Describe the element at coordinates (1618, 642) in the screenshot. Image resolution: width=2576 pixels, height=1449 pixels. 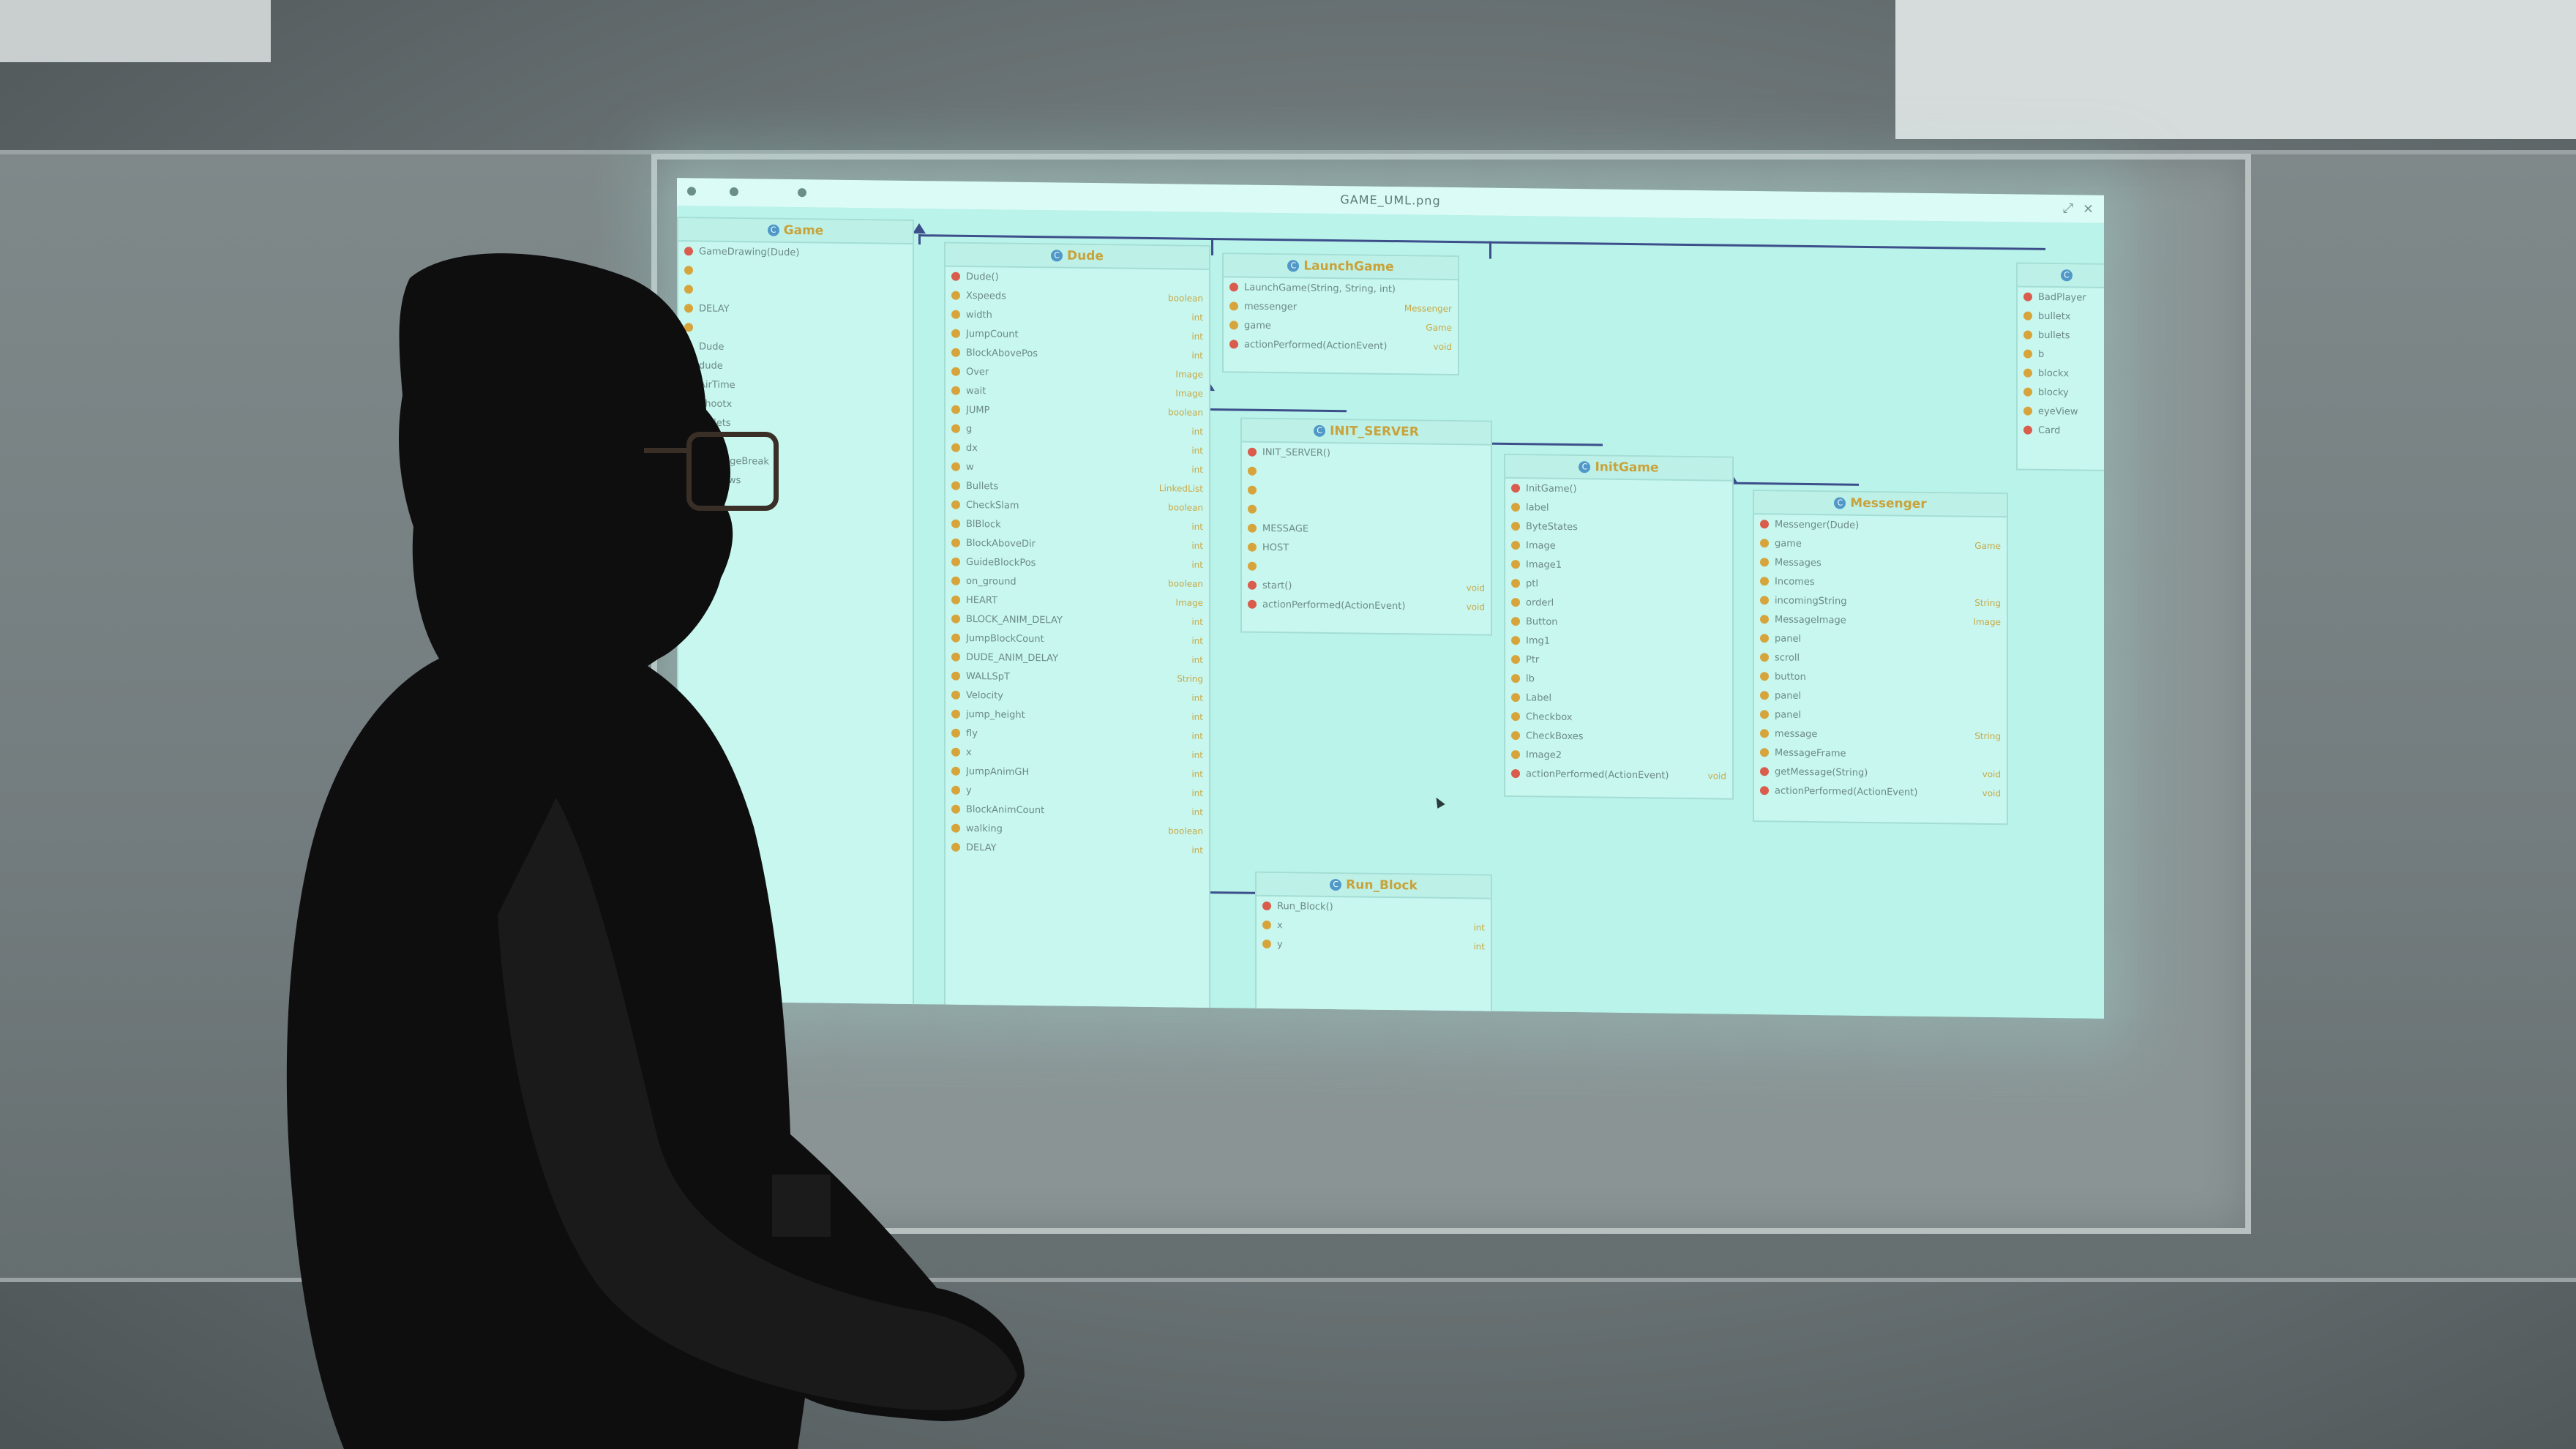
I see `class-member: Img1` at that location.